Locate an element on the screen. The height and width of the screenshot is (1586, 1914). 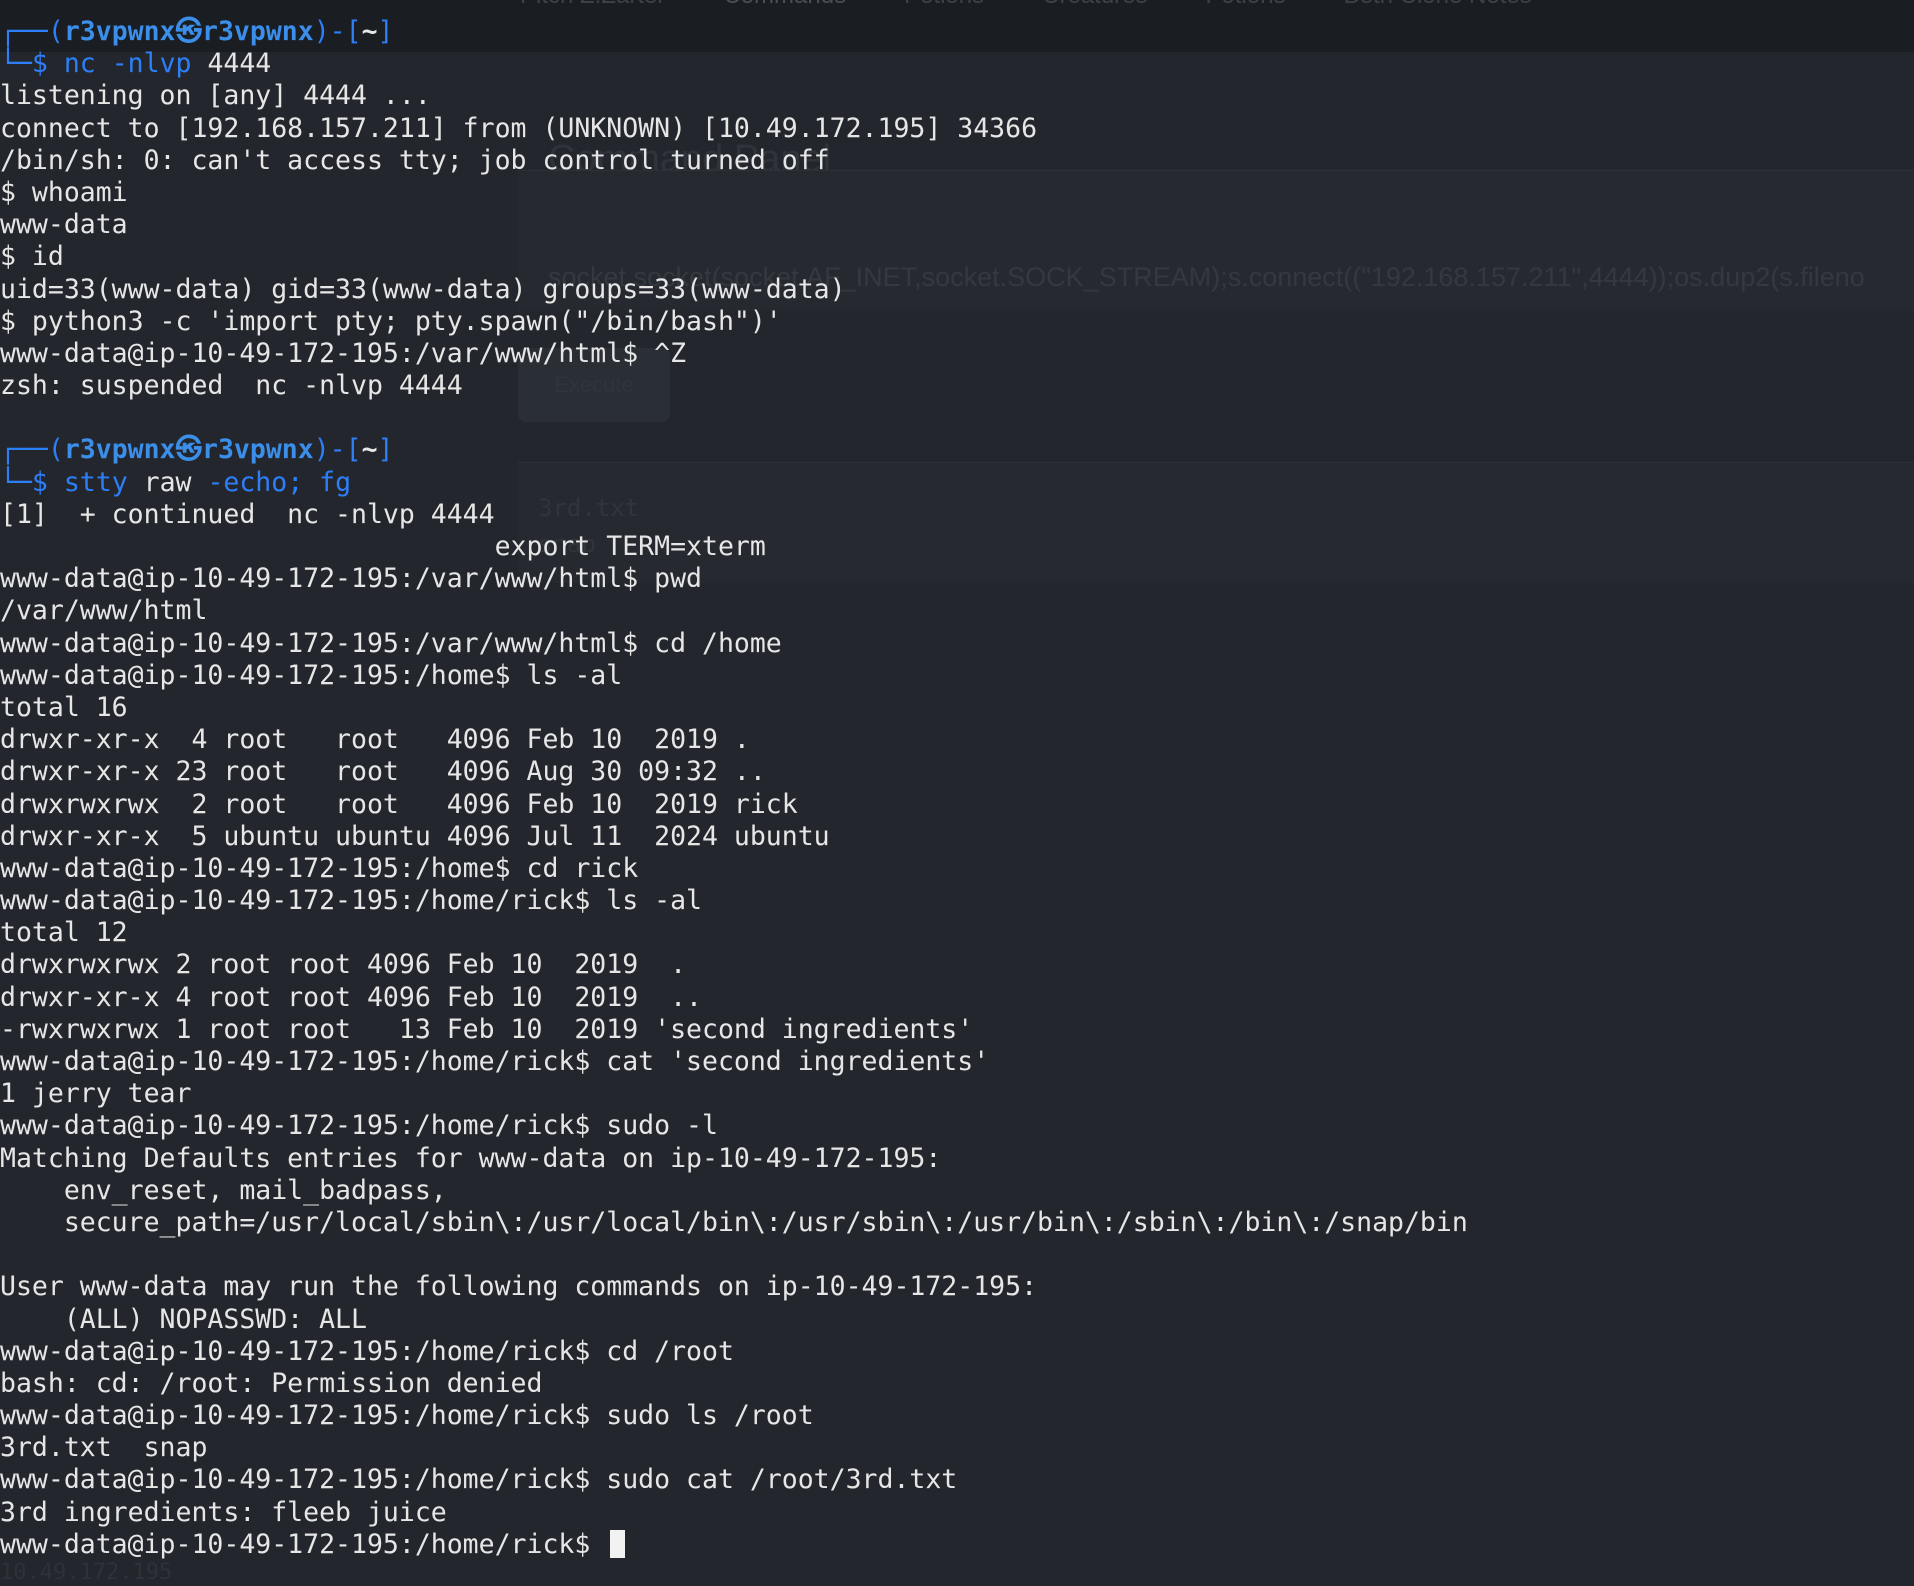
current-prompt-line: www-data@ip-10-49-172-195:/home/rick$ is located at coordinates (957, 1545).